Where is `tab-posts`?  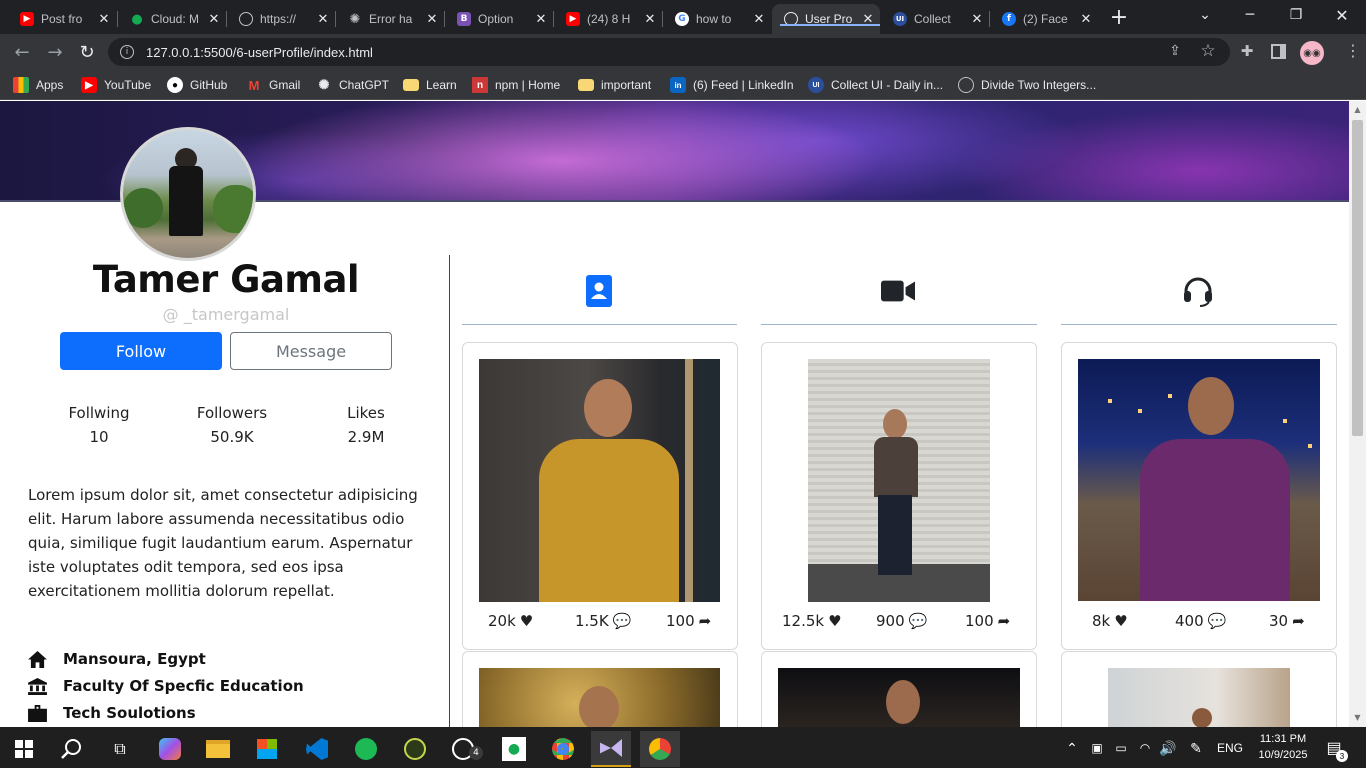
tab-posts is located at coordinates (599, 291).